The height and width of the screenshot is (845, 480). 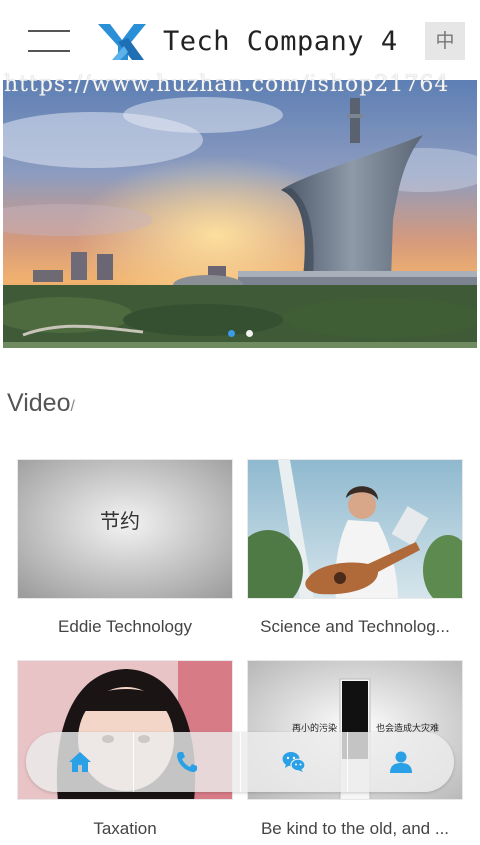 I want to click on phone-icon, so click(x=187, y=762).